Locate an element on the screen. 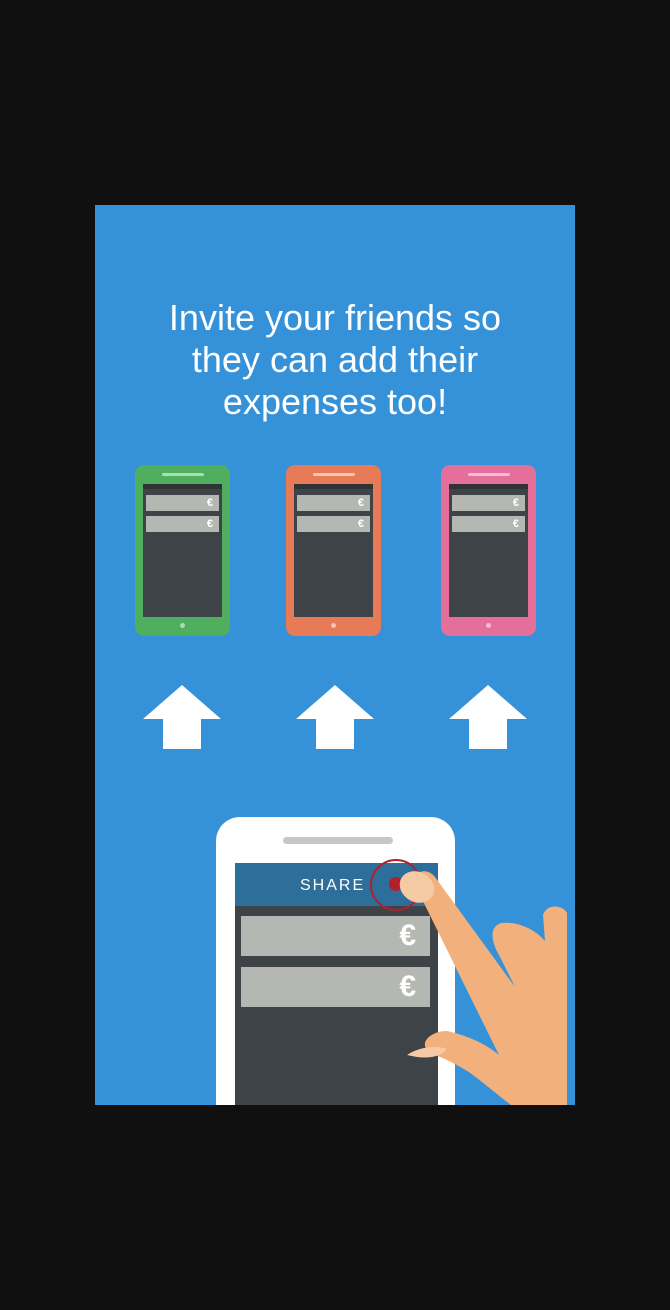 This screenshot has height=1310, width=670. friend-phone-pink: € € is located at coordinates (488, 550).